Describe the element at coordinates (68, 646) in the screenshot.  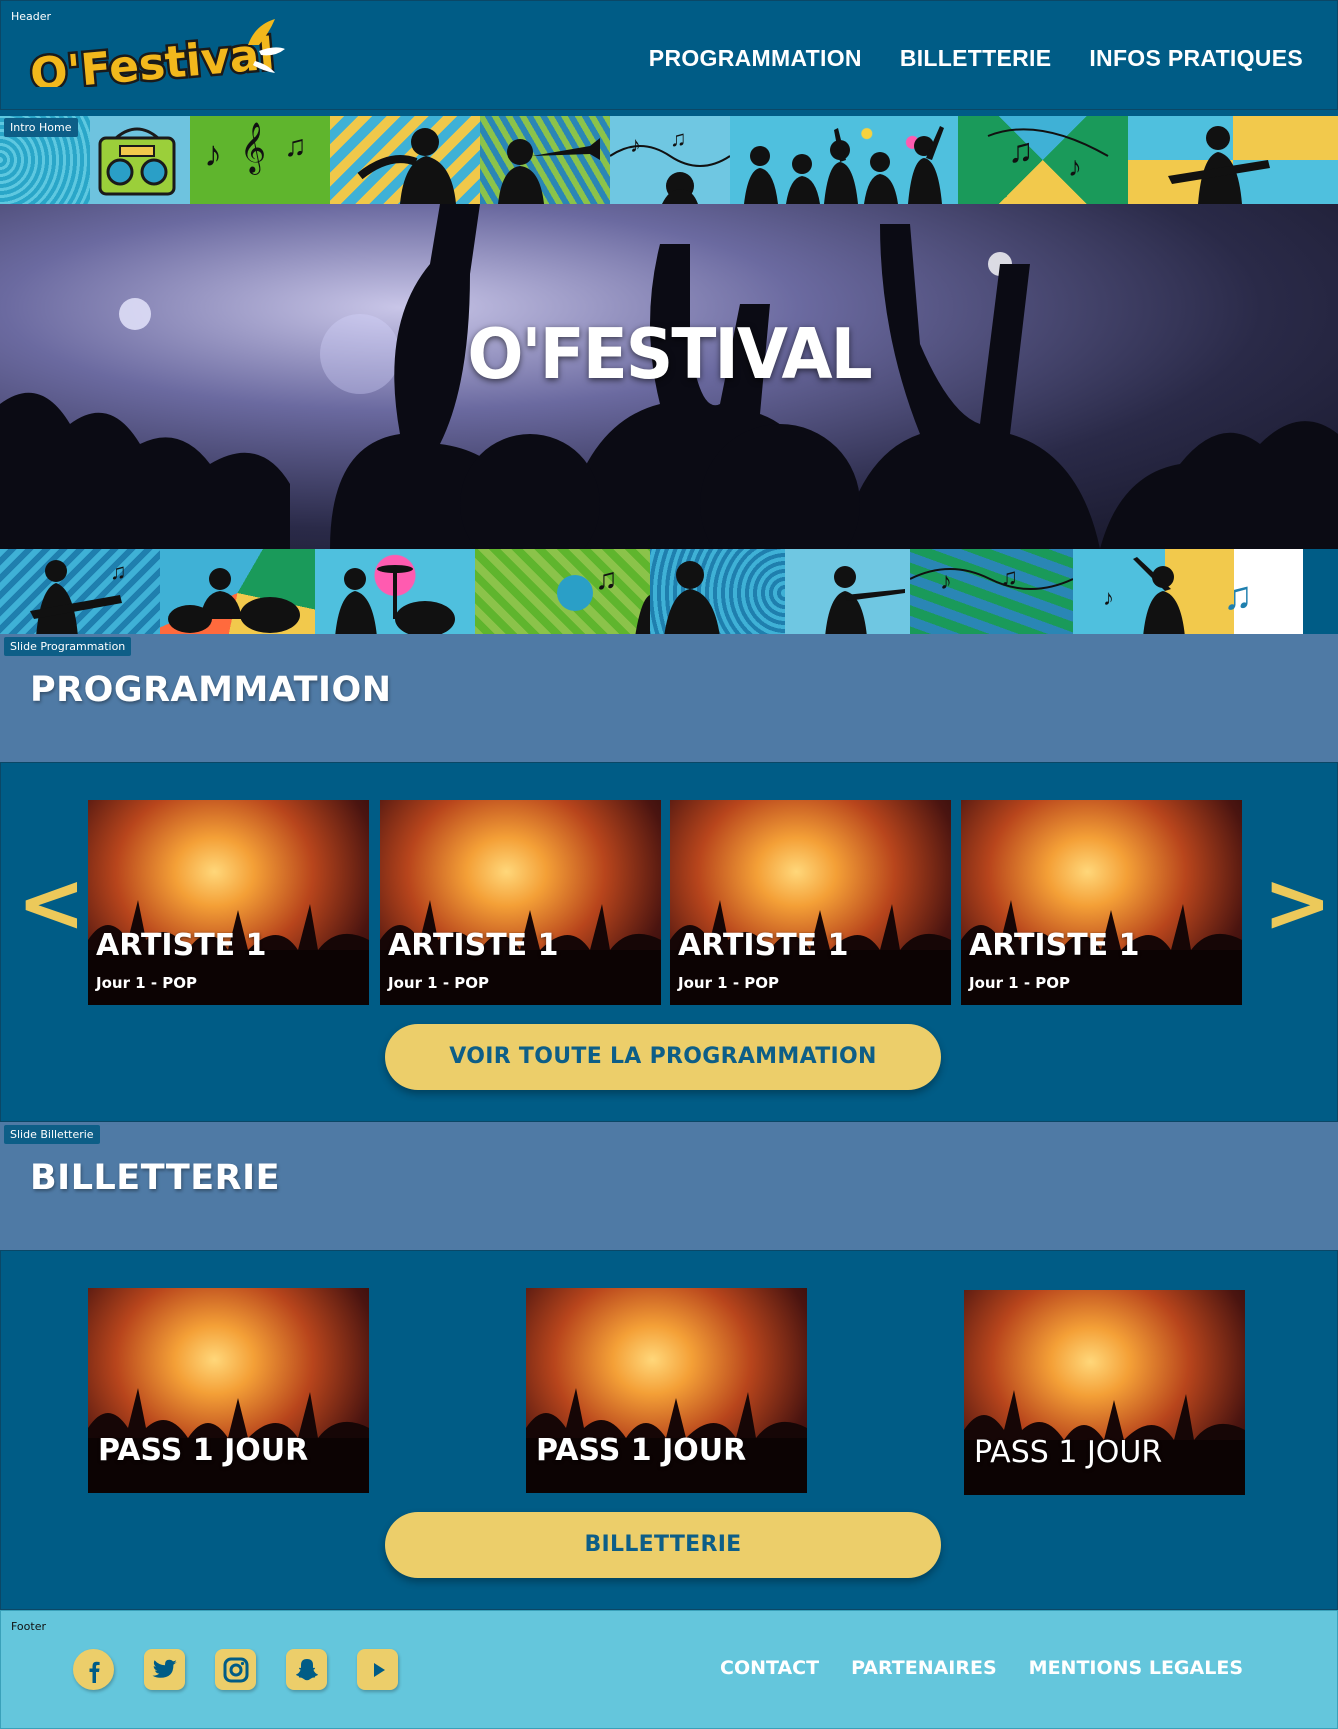
I see `frame-label-programmation: Slide Programmation` at that location.